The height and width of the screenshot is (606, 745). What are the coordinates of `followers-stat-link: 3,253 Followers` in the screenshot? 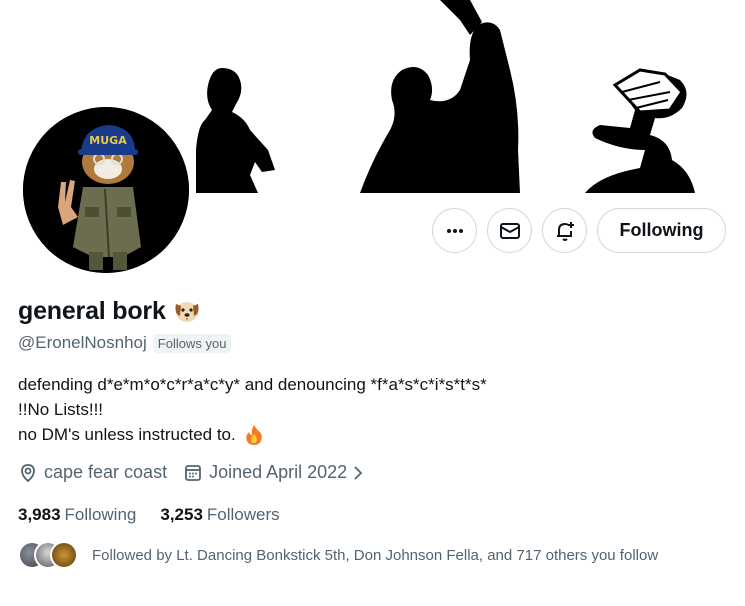 It's located at (219, 515).